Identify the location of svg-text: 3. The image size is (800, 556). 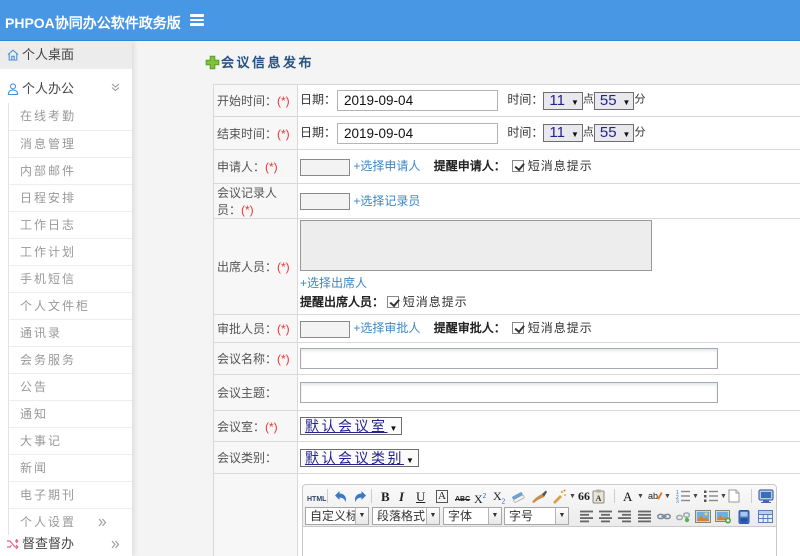
(677, 502).